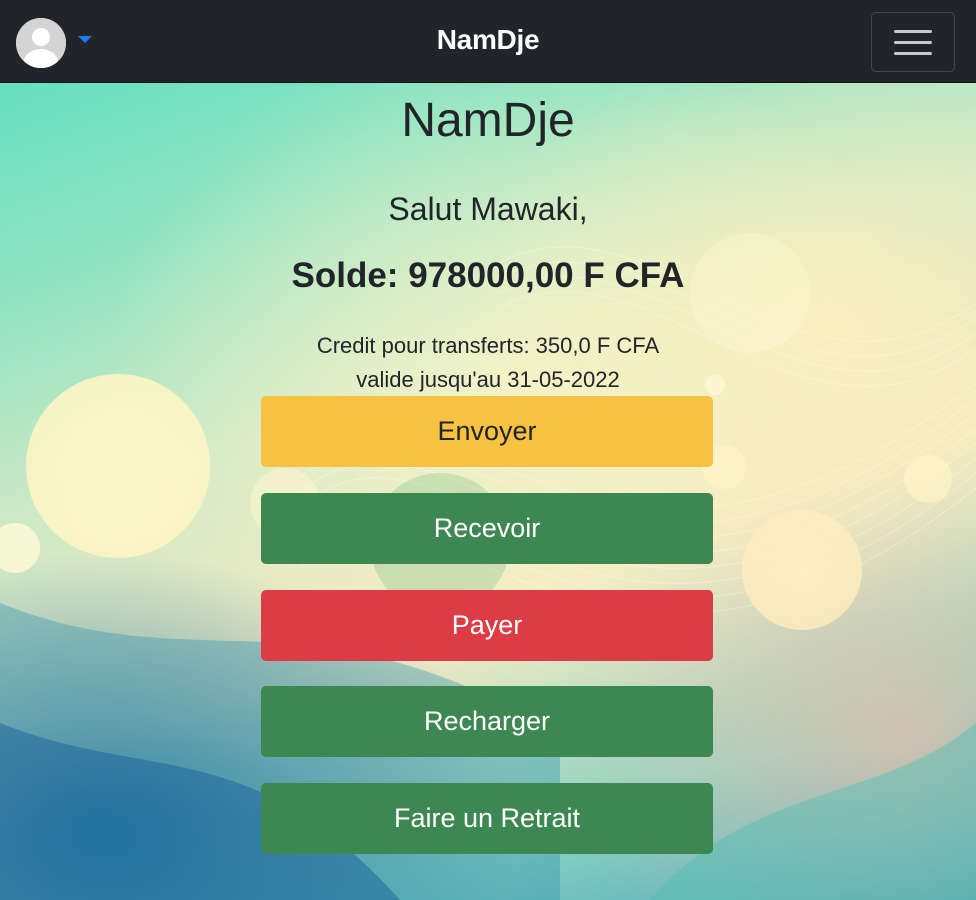 The height and width of the screenshot is (900, 976). What do you see at coordinates (913, 31) in the screenshot?
I see `hamburger-menu-icon` at bounding box center [913, 31].